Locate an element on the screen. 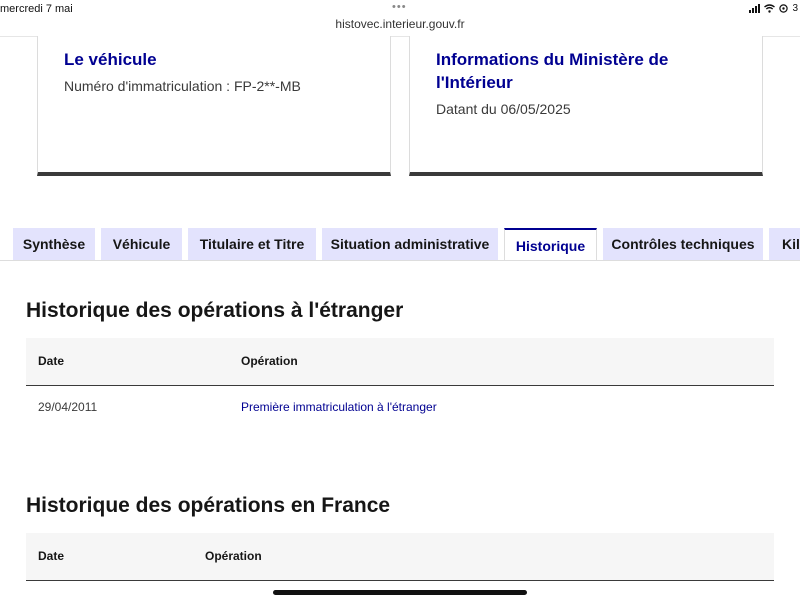 This screenshot has width=800, height=600. row-operation: Première immatriculation à l'étranger is located at coordinates (339, 407).